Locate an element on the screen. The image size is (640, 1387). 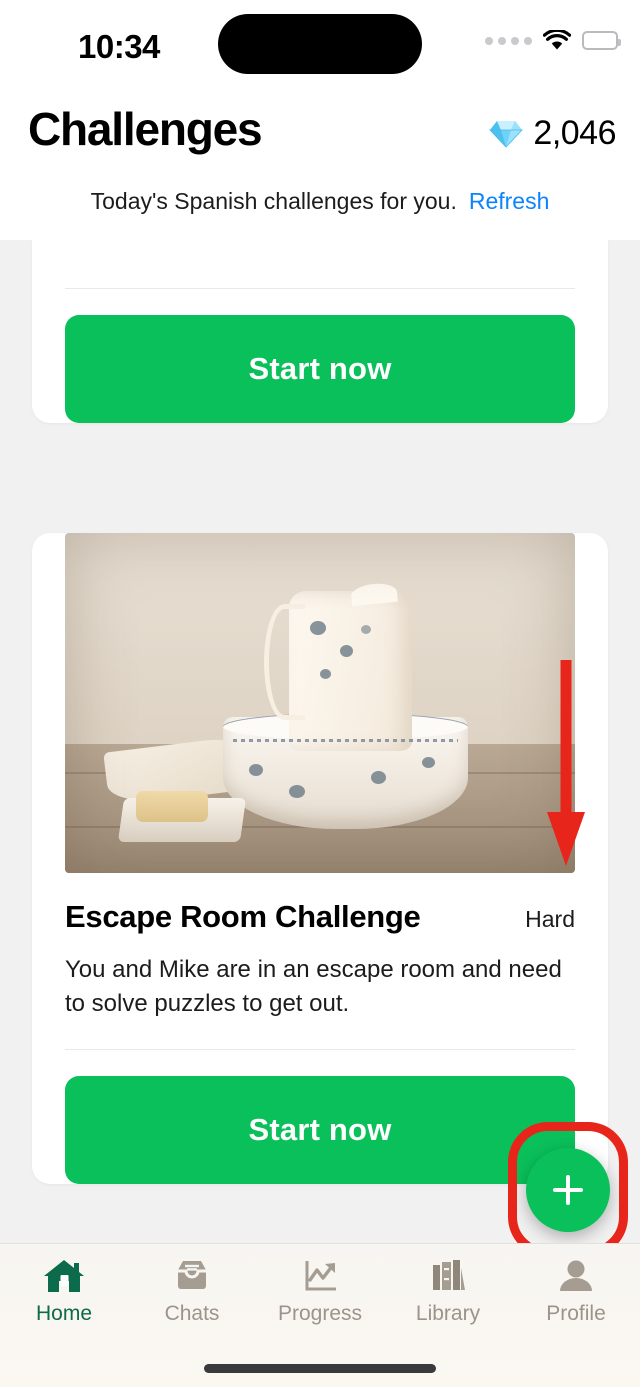
tab-profile-label: Profile is located at coordinates (576, 1313).